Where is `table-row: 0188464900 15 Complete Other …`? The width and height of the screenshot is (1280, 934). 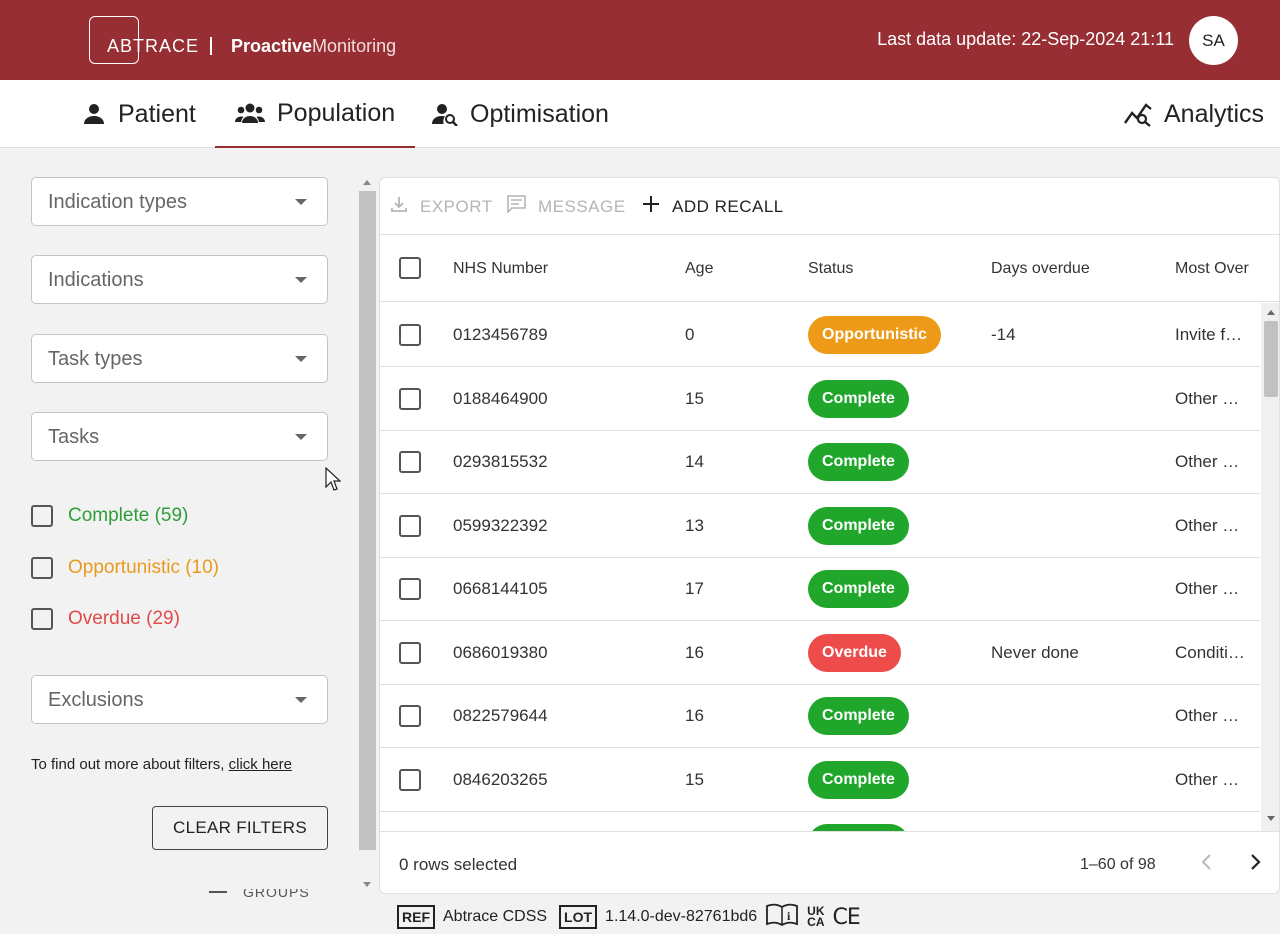
table-row: 0188464900 15 Complete Other … is located at coordinates (820, 399).